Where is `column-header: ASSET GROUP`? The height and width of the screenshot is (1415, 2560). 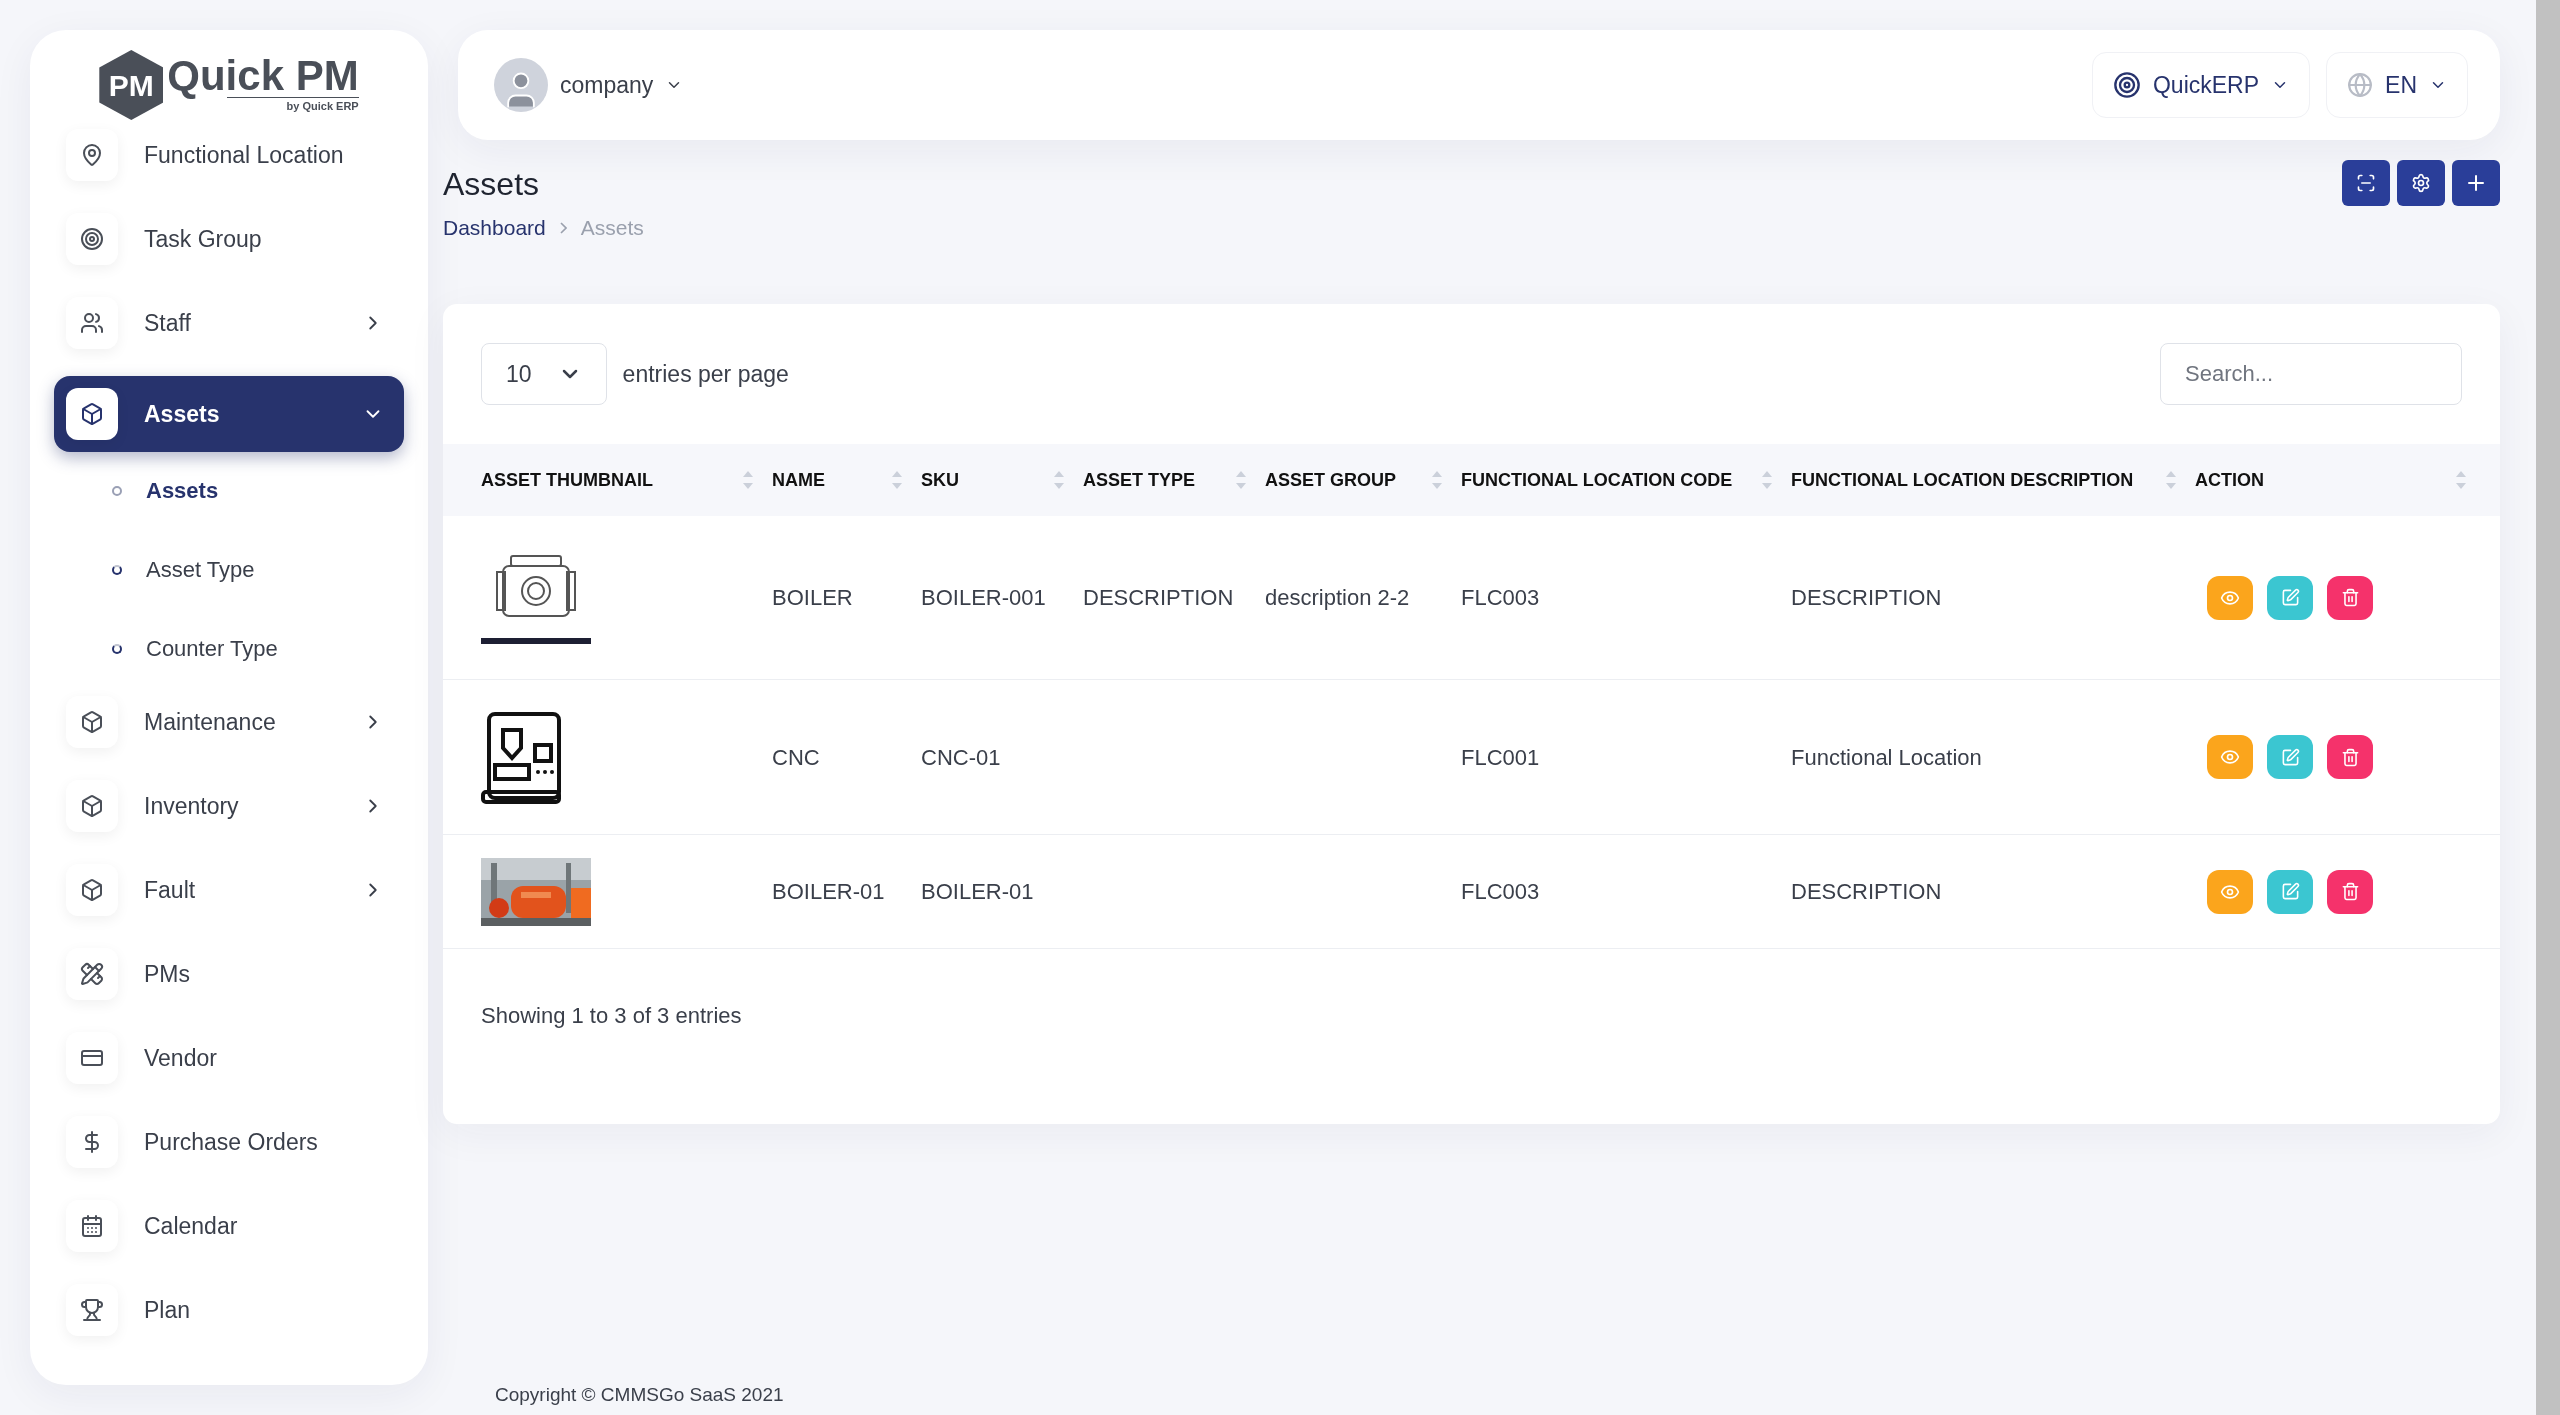 column-header: ASSET GROUP is located at coordinates (1331, 480).